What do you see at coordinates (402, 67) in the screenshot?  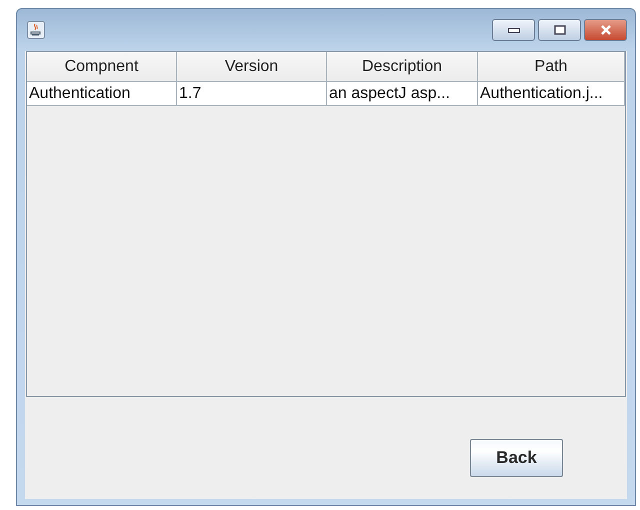 I see `column-header: Description` at bounding box center [402, 67].